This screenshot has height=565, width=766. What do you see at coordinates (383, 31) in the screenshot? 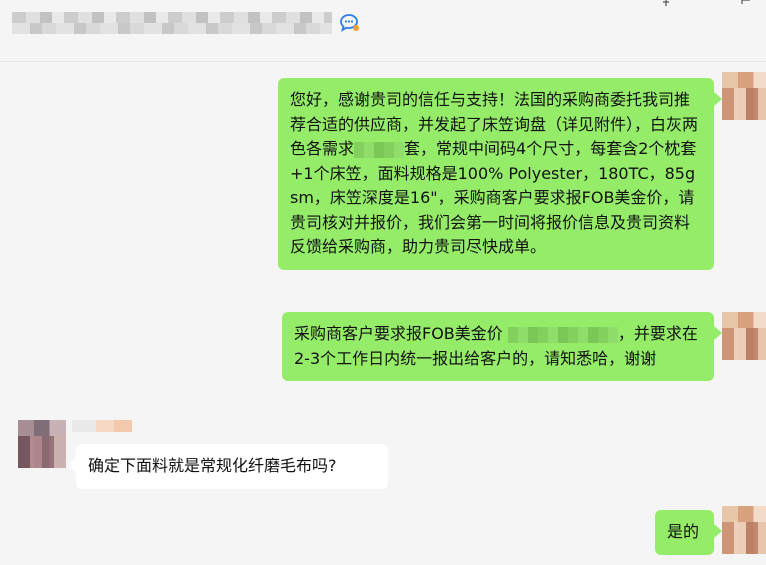
I see `chat-header` at bounding box center [383, 31].